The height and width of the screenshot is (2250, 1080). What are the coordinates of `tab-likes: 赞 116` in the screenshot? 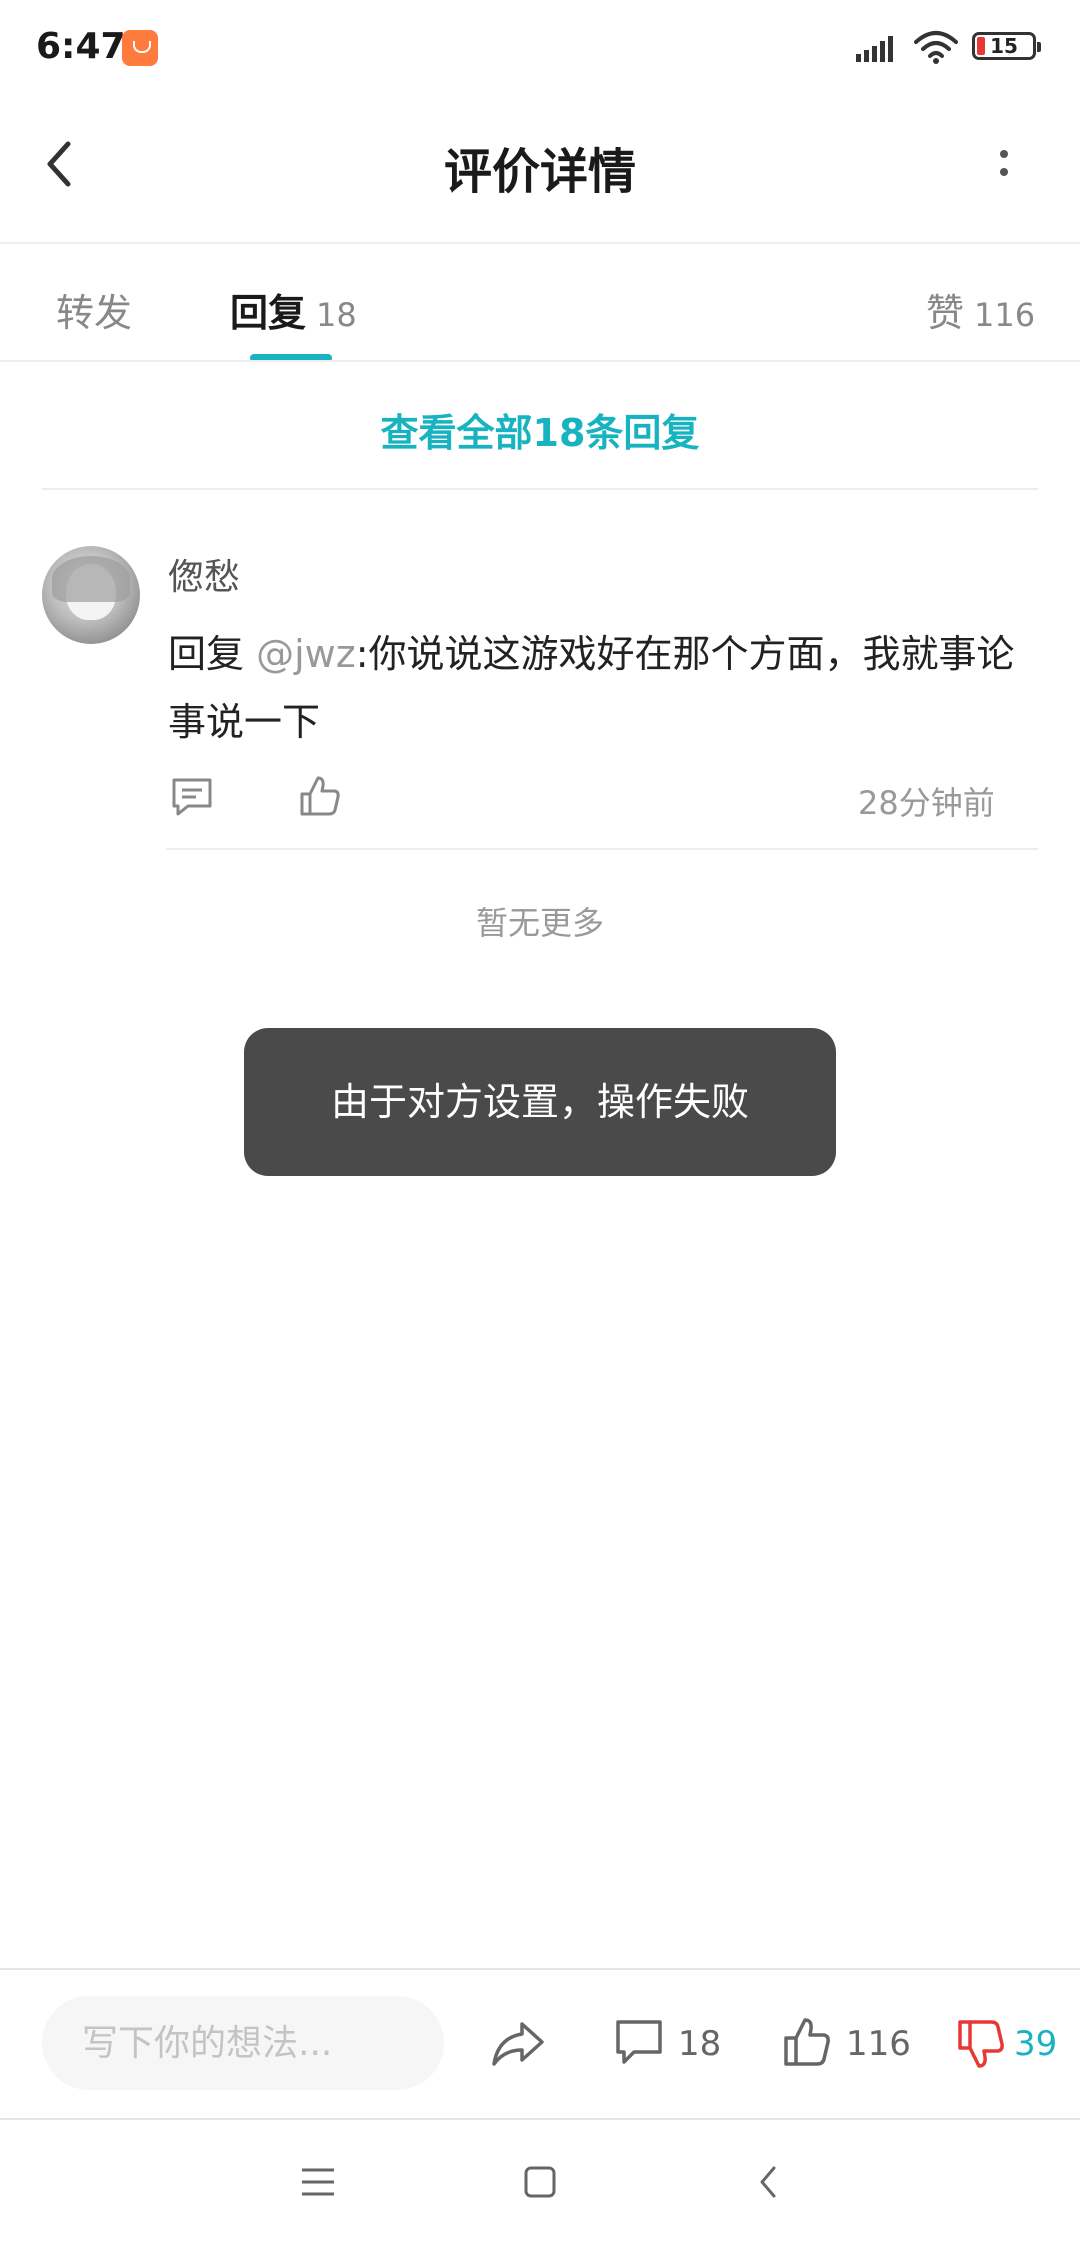 It's located at (980, 309).